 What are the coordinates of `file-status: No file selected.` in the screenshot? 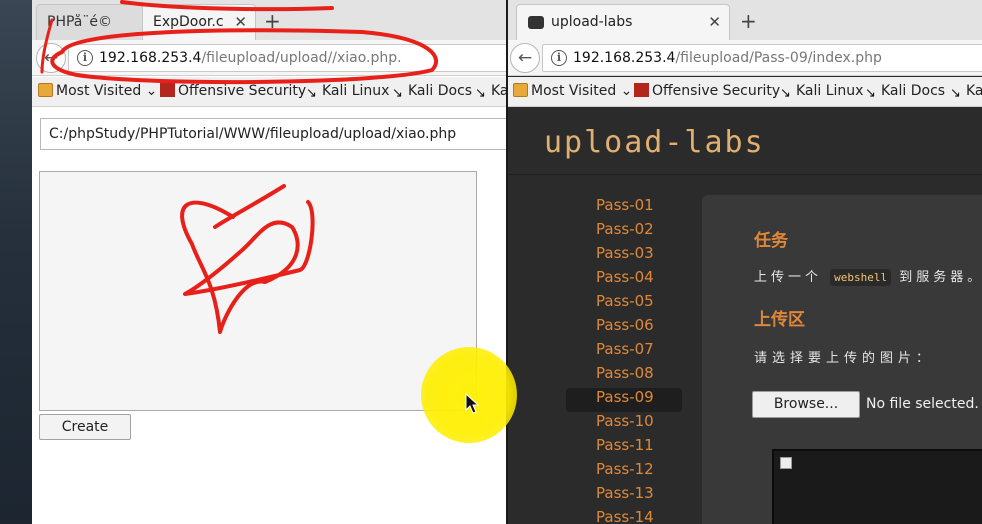 It's located at (922, 404).